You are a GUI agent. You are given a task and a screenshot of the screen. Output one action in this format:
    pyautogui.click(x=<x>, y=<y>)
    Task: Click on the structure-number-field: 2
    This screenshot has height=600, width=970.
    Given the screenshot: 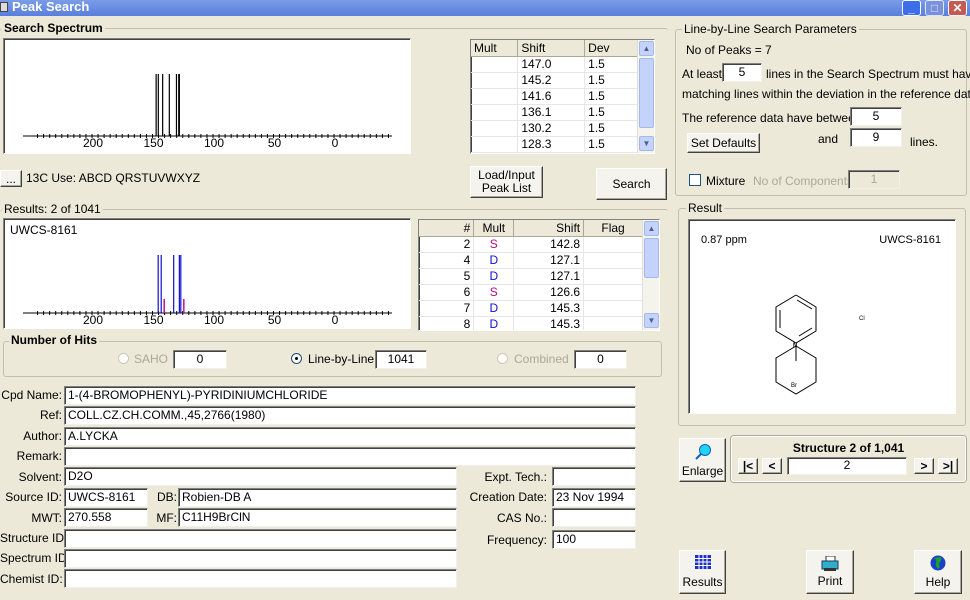 What is the action you would take?
    pyautogui.click(x=847, y=466)
    